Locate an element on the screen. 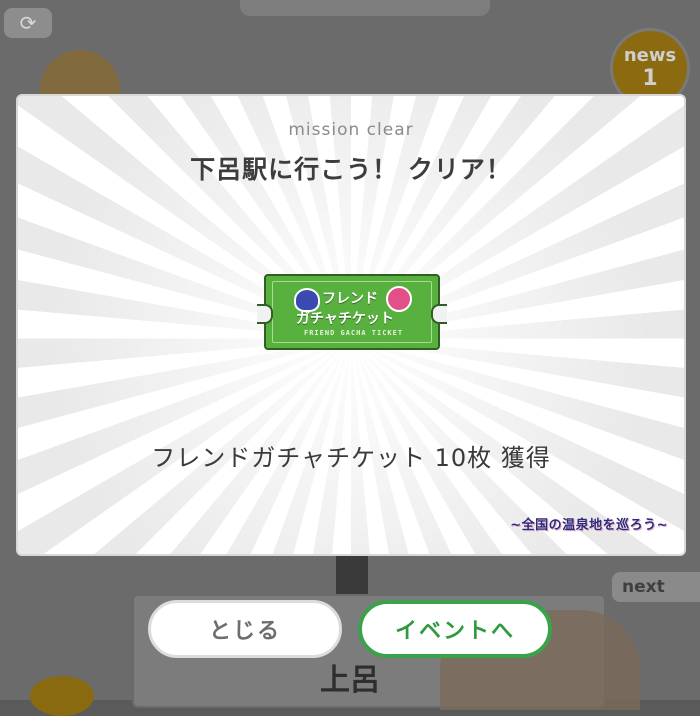 The image size is (700, 716). friend-gacha-ticket-icon: フレンド ガチャチケット FRIEND GACHA TICKET is located at coordinates (352, 312).